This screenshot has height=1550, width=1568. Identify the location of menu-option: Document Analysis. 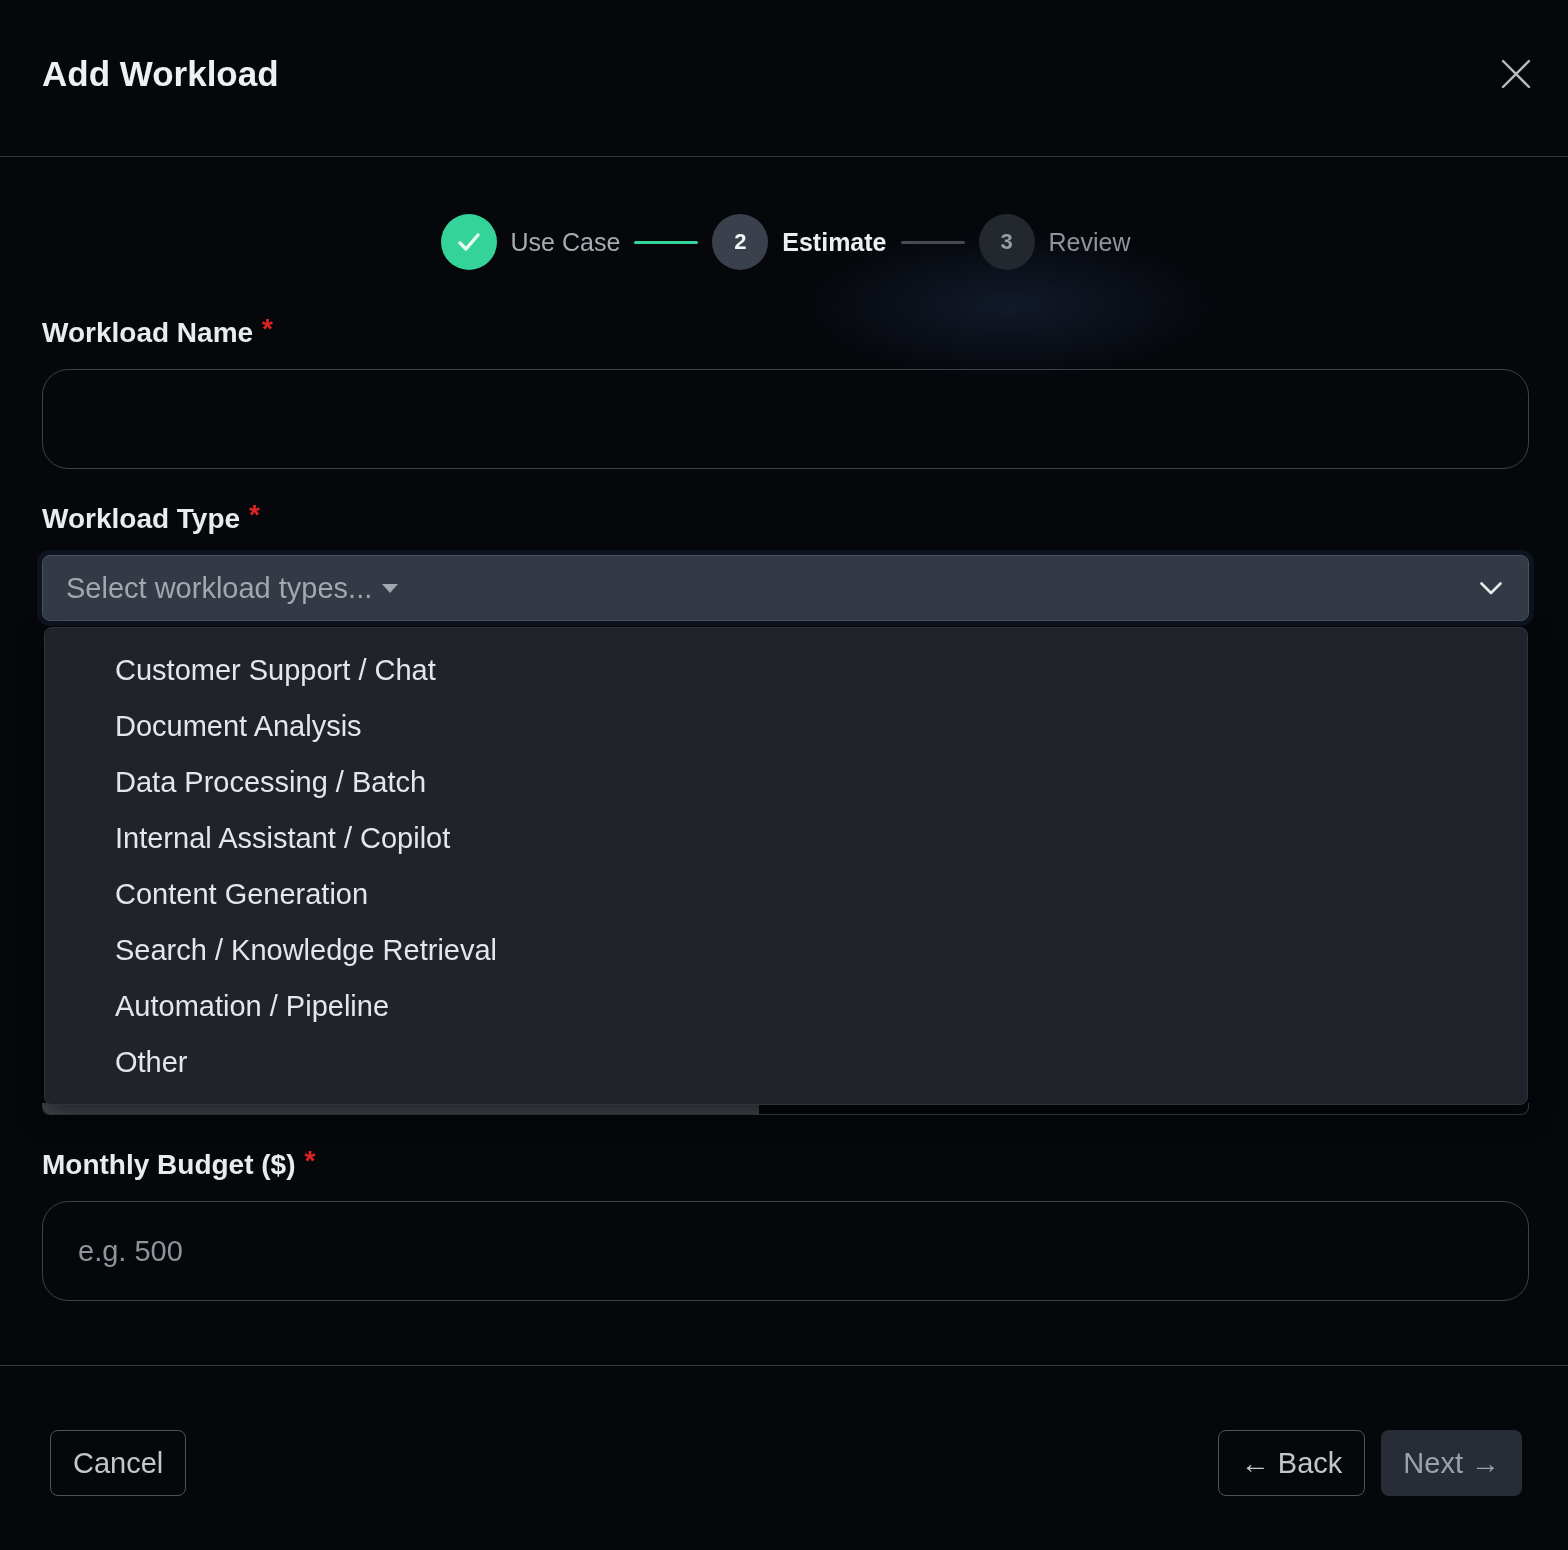
(786, 726).